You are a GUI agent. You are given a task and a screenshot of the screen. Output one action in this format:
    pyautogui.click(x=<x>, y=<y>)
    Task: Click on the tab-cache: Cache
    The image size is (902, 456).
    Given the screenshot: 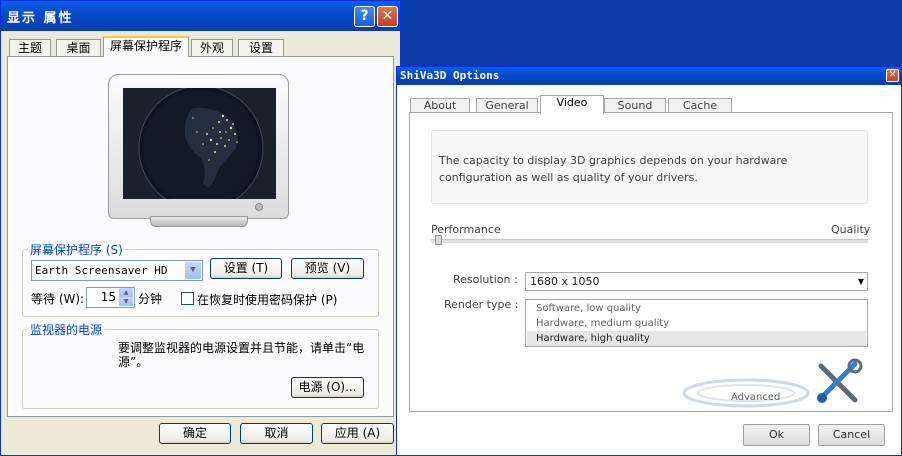 What is the action you would take?
    pyautogui.click(x=700, y=105)
    